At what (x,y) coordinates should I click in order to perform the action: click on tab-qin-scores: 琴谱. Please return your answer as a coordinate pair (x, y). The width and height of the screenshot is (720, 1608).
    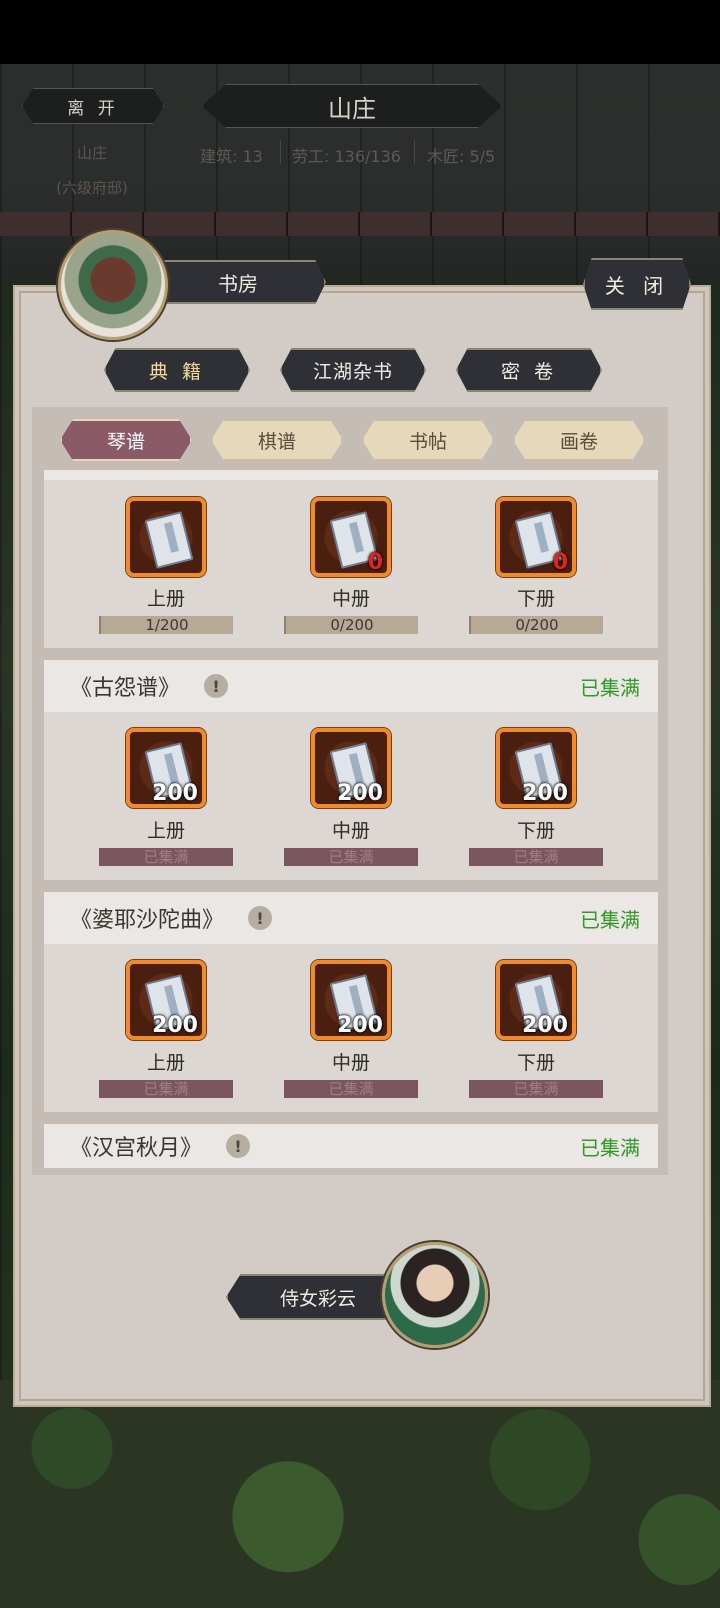
    Looking at the image, I should click on (126, 440).